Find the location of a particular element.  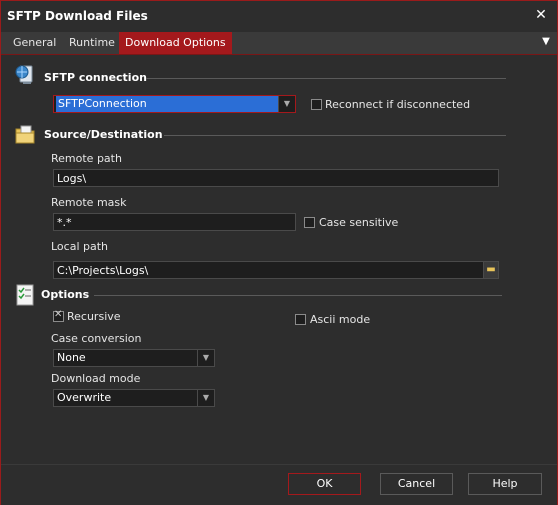

case-sensitive-checkbox is located at coordinates (309, 222).